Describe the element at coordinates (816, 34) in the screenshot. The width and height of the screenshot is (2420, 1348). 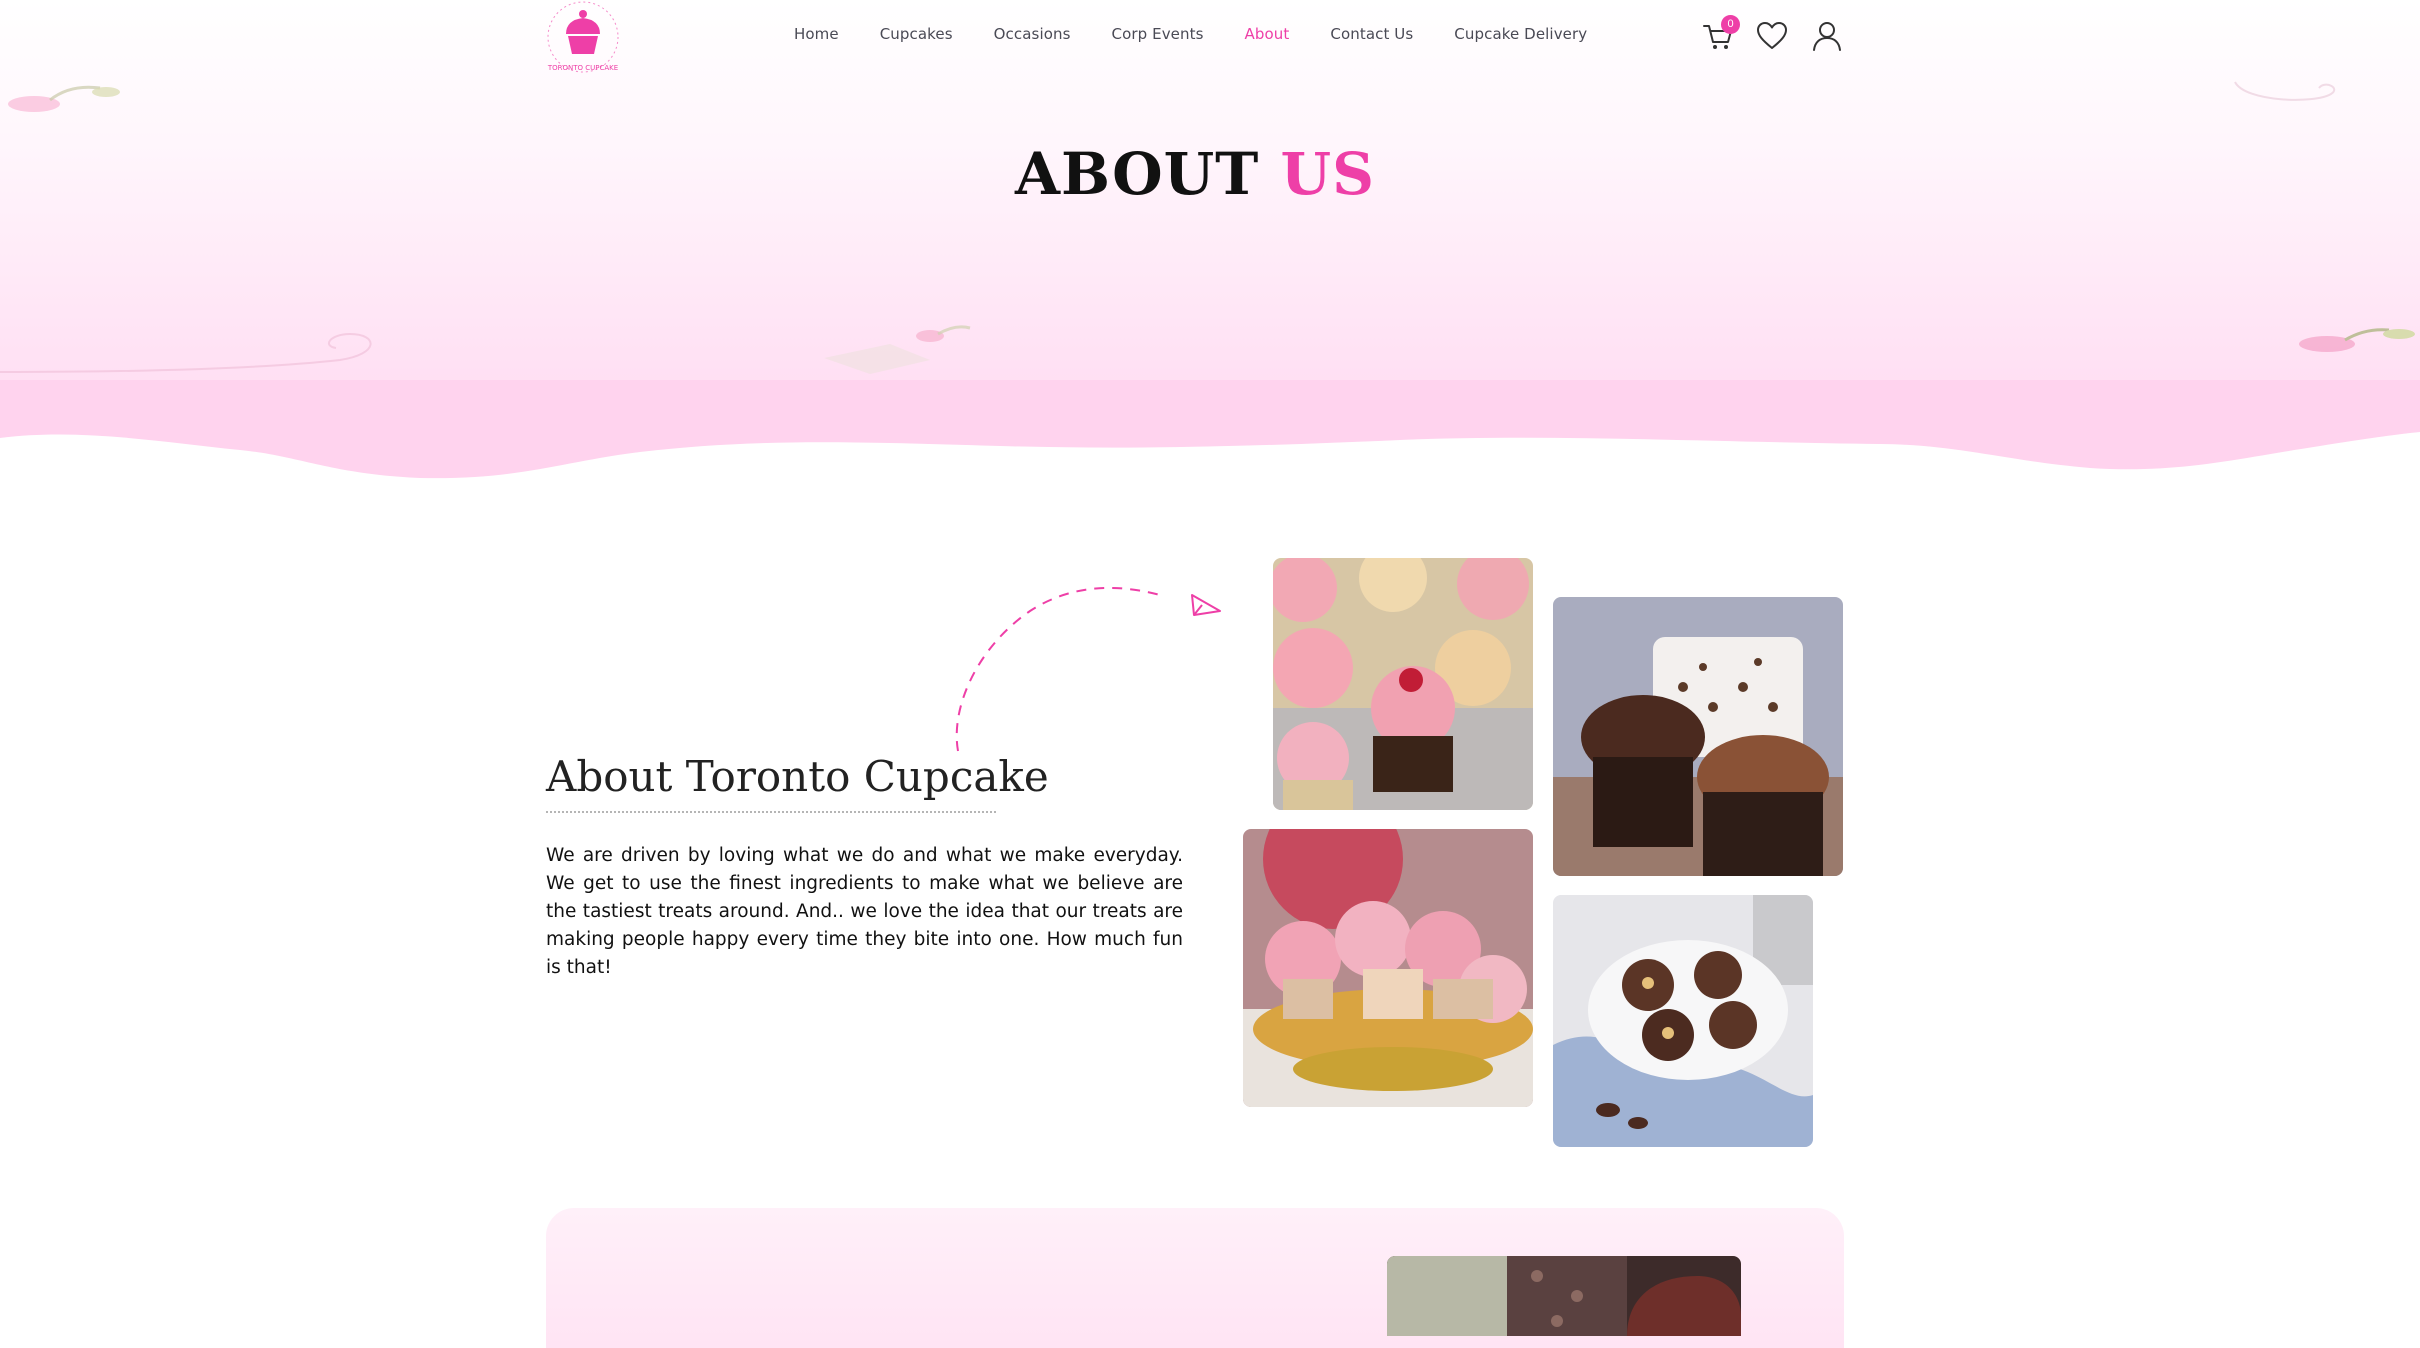
I see `nav-home: Home` at that location.